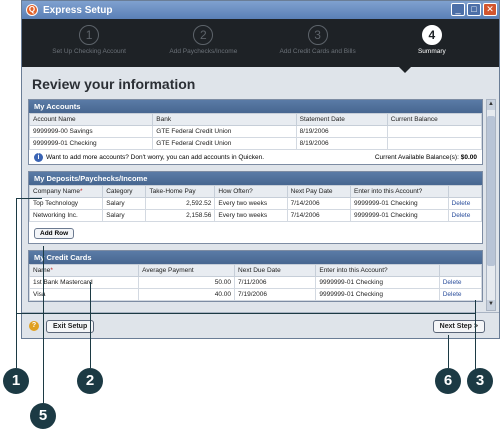 This screenshot has width=500, height=432. I want to click on step-number: 2, so click(203, 35).